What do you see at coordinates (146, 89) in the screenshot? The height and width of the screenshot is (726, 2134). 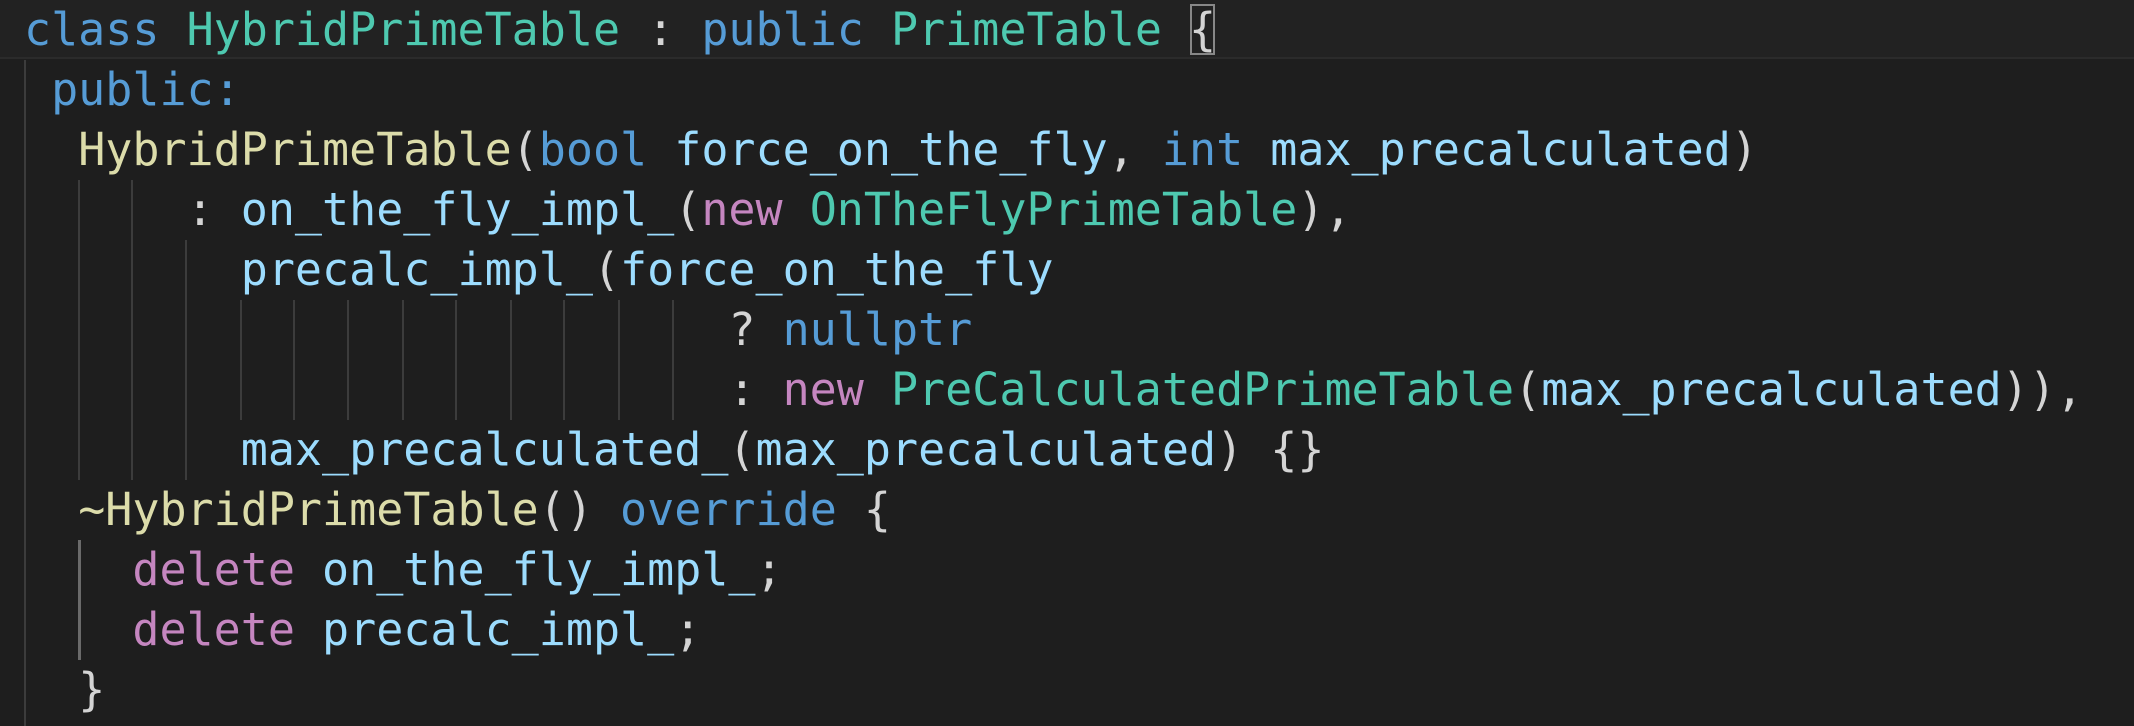 I see `code-token-keyword: public:` at bounding box center [146, 89].